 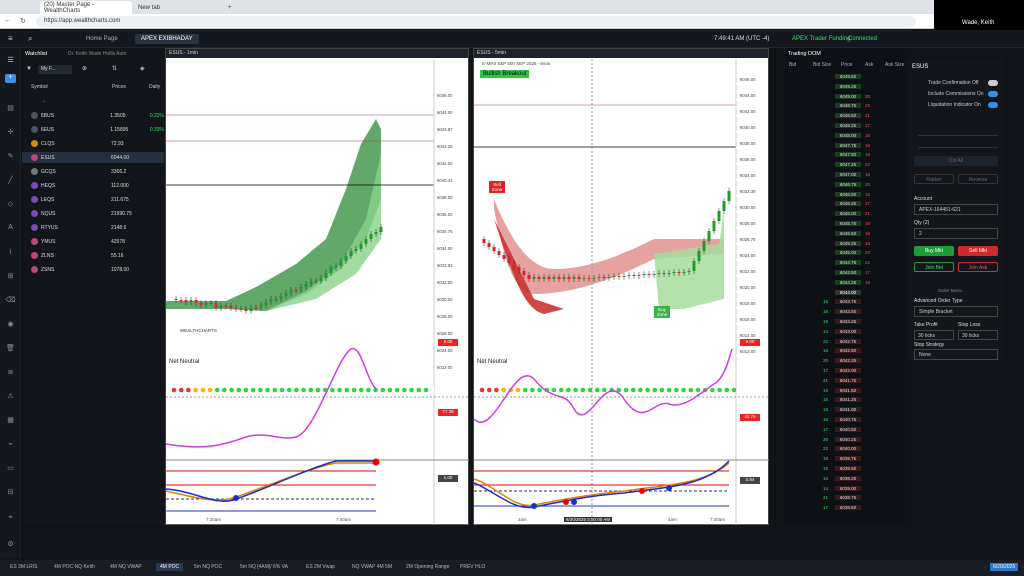 I want to click on dom-row: 20 6042.25, so click(x=845, y=362).